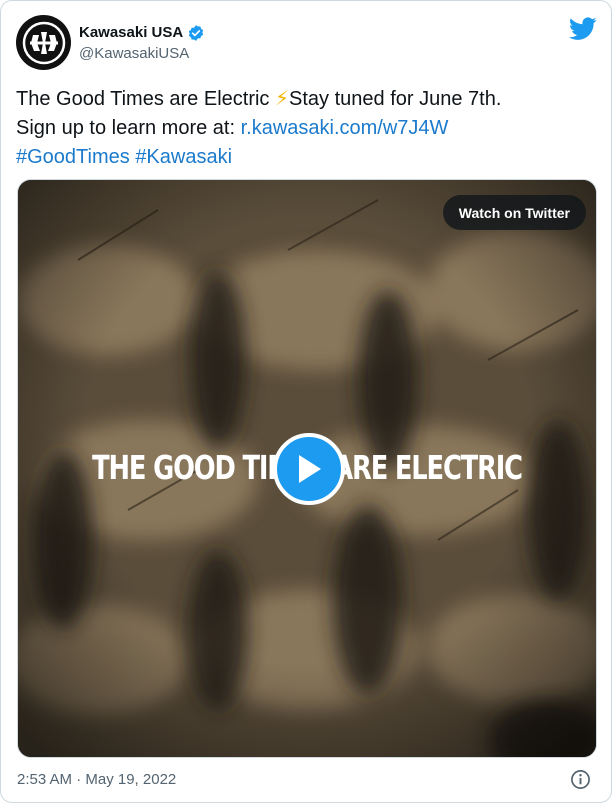  I want to click on author-names: Kawasaki USA @KawasakiUSA, so click(142, 42).